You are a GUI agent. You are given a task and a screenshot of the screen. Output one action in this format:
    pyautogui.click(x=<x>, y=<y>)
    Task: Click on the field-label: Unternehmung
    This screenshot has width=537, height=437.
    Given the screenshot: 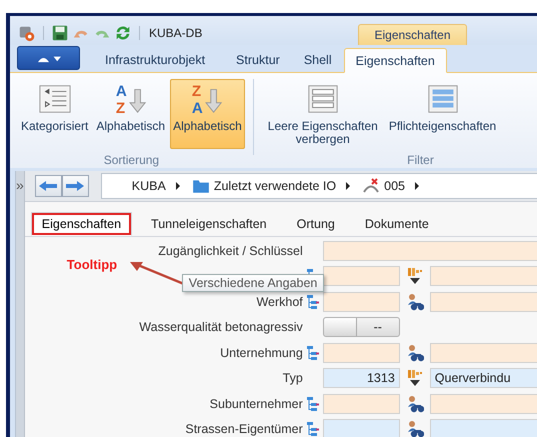 What is the action you would take?
    pyautogui.click(x=261, y=353)
    